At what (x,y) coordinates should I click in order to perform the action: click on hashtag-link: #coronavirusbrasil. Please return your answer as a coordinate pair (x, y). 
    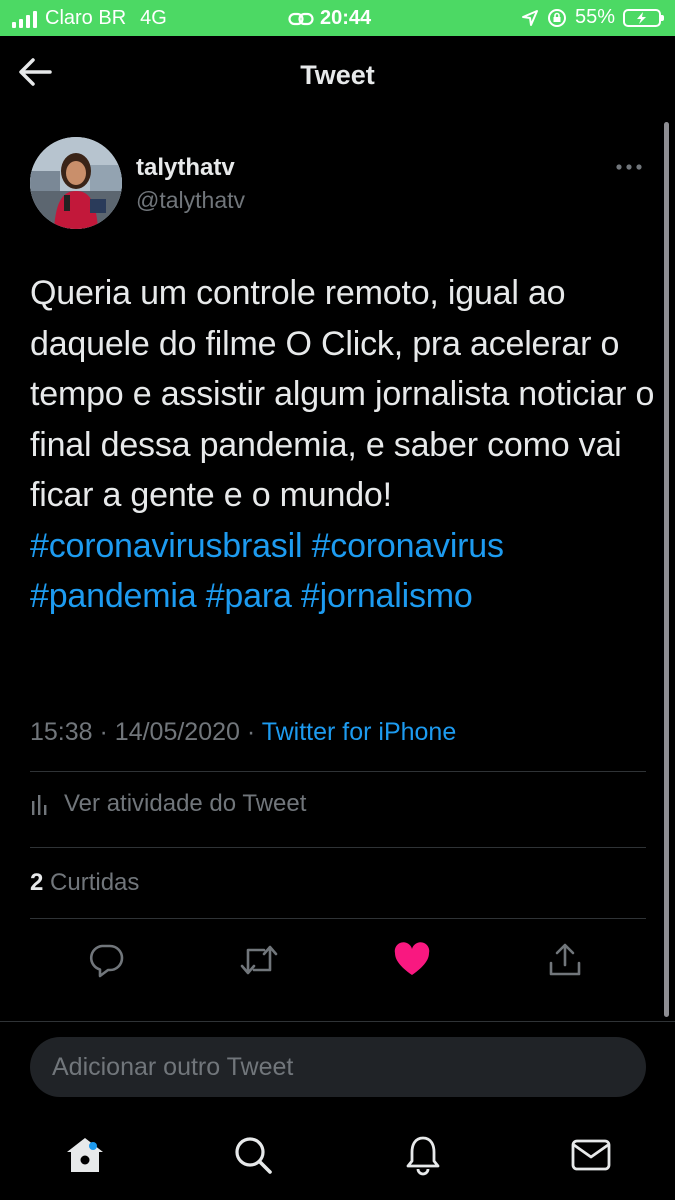
    Looking at the image, I should click on (166, 546).